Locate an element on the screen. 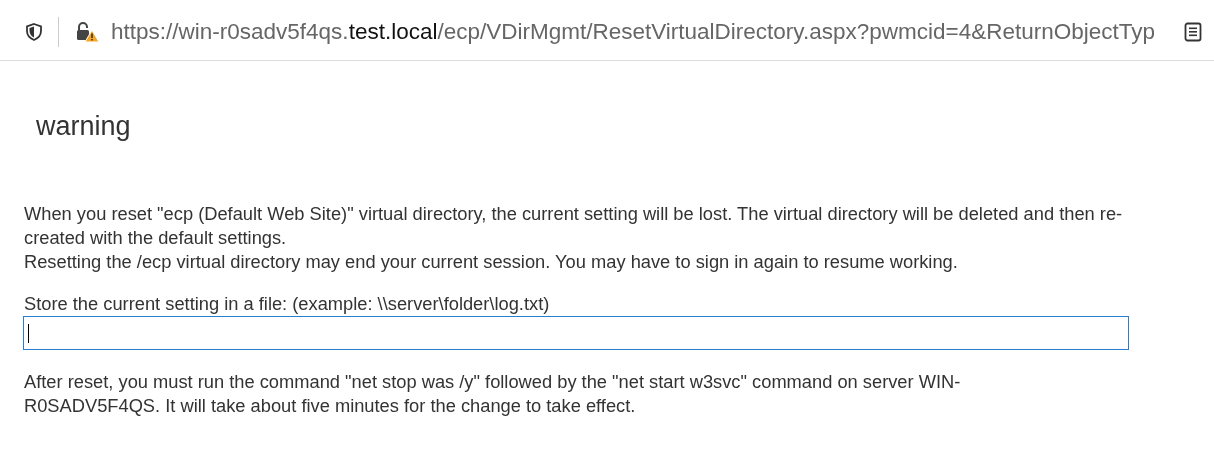  reader-view-icon is located at coordinates (1193, 31).